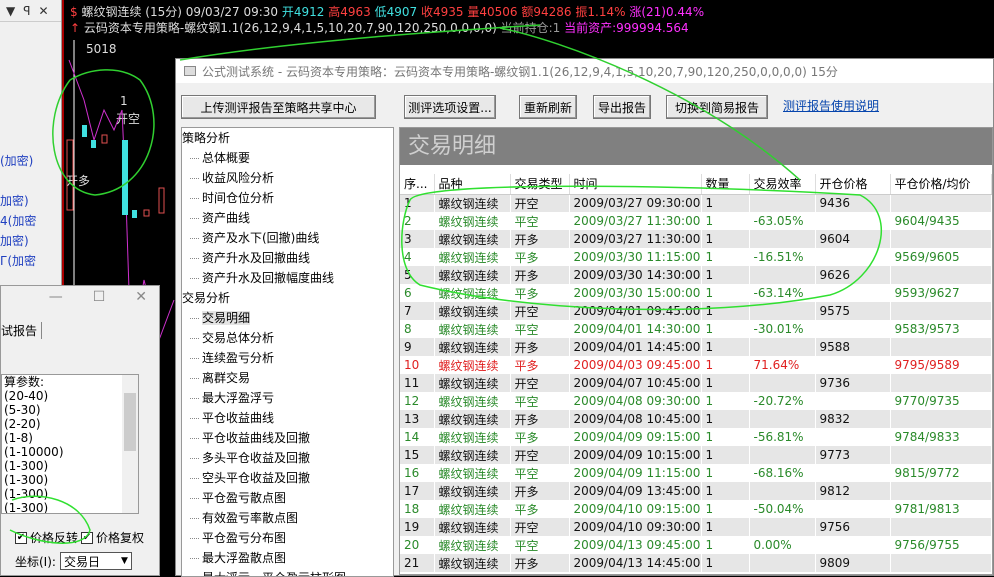  Describe the element at coordinates (287, 218) in the screenshot. I see `tree-item: 资产曲线` at that location.